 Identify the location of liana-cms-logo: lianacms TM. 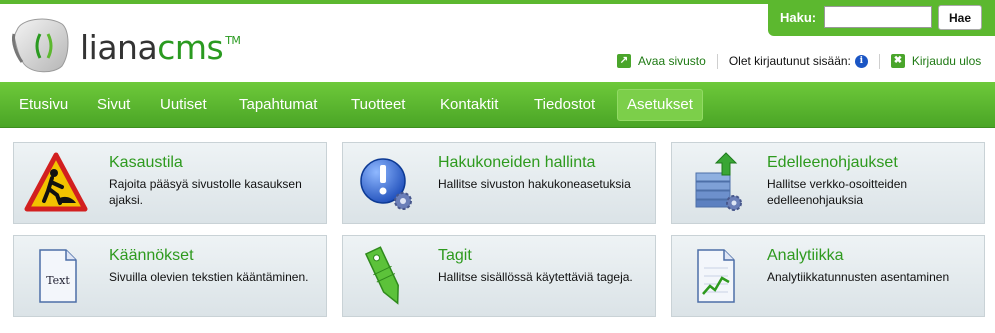
(130, 45).